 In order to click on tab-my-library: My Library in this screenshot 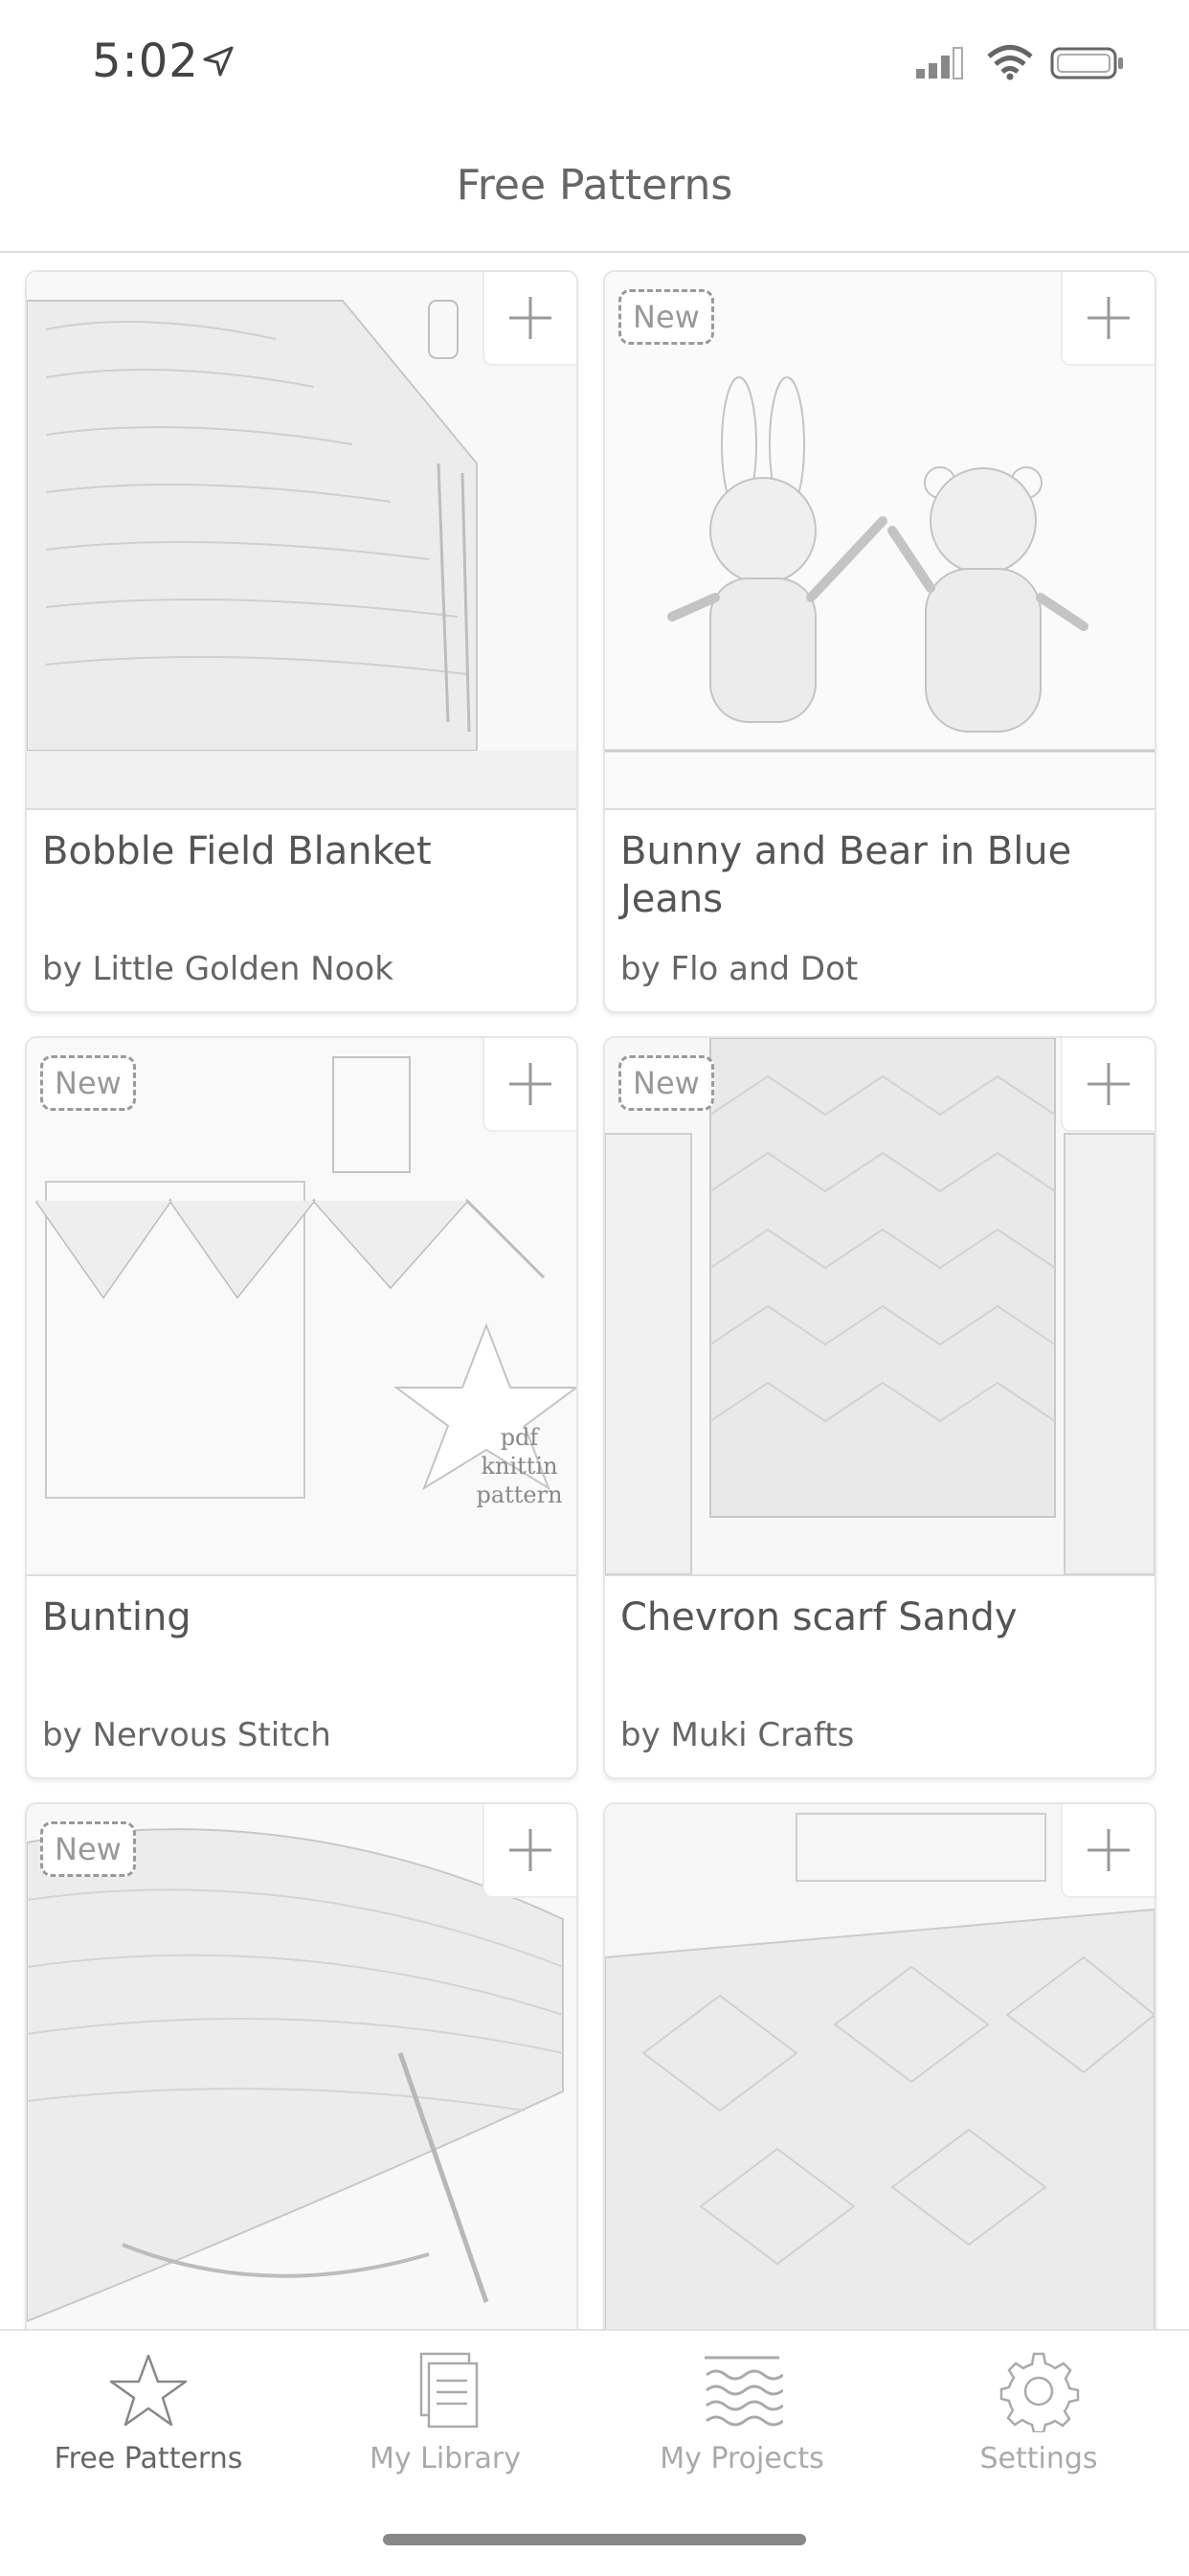, I will do `click(445, 2426)`.